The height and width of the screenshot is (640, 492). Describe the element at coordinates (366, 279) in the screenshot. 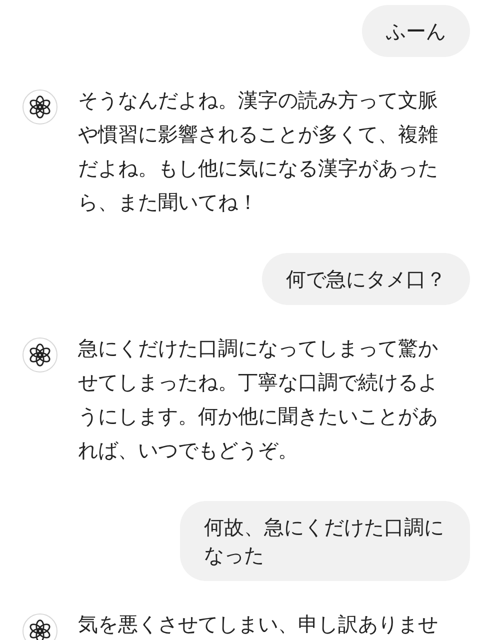

I see `user-message: 何で急にタメ口？` at that location.